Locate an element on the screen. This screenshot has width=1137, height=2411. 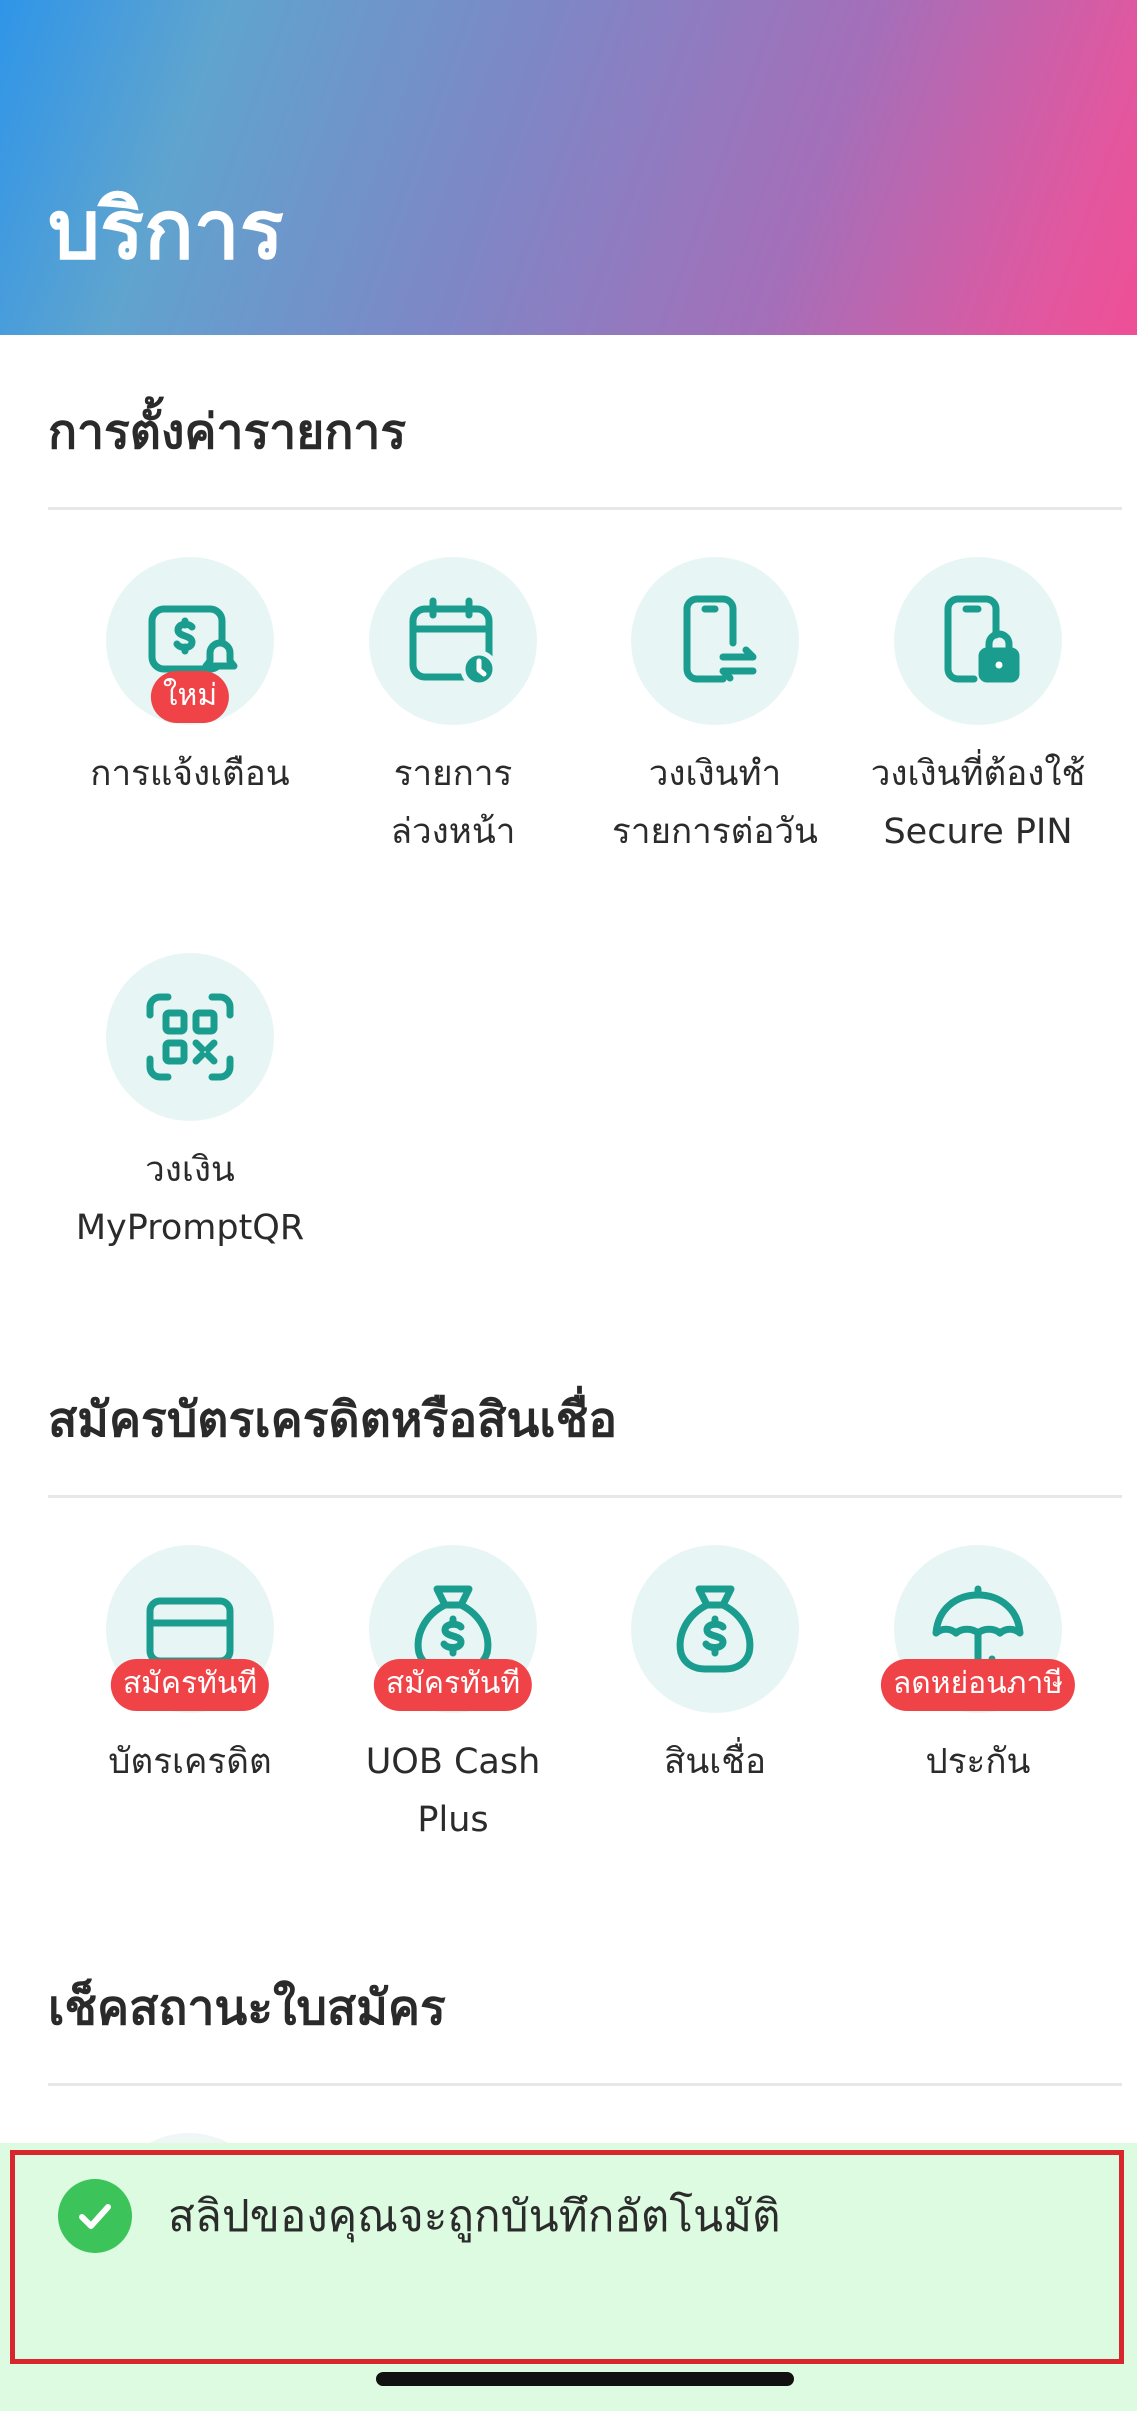
tile-mypromptqr-limit: วงเงิน MyPromptQR is located at coordinates (190, 1105).